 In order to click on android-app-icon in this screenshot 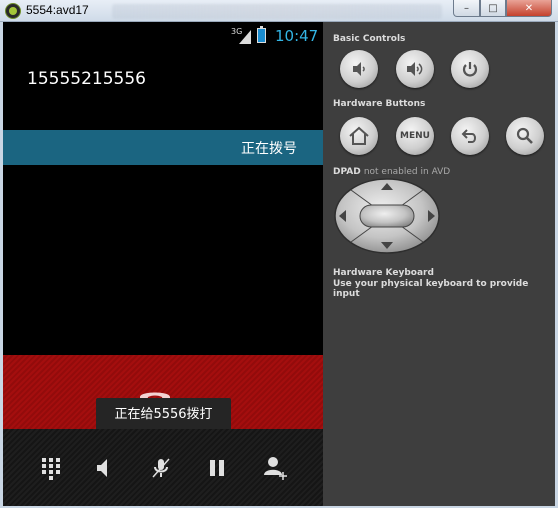, I will do `click(13, 11)`.